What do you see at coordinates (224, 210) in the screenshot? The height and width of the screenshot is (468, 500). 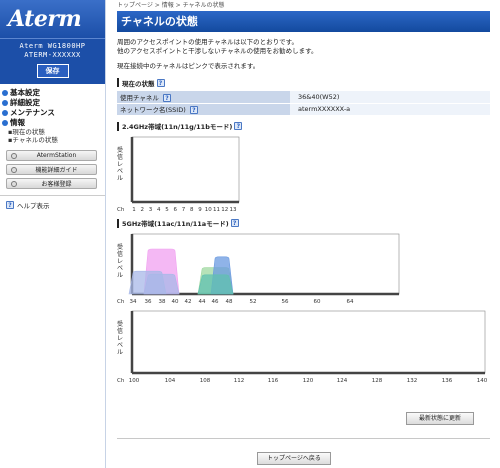 I see `tick-label: 12` at bounding box center [224, 210].